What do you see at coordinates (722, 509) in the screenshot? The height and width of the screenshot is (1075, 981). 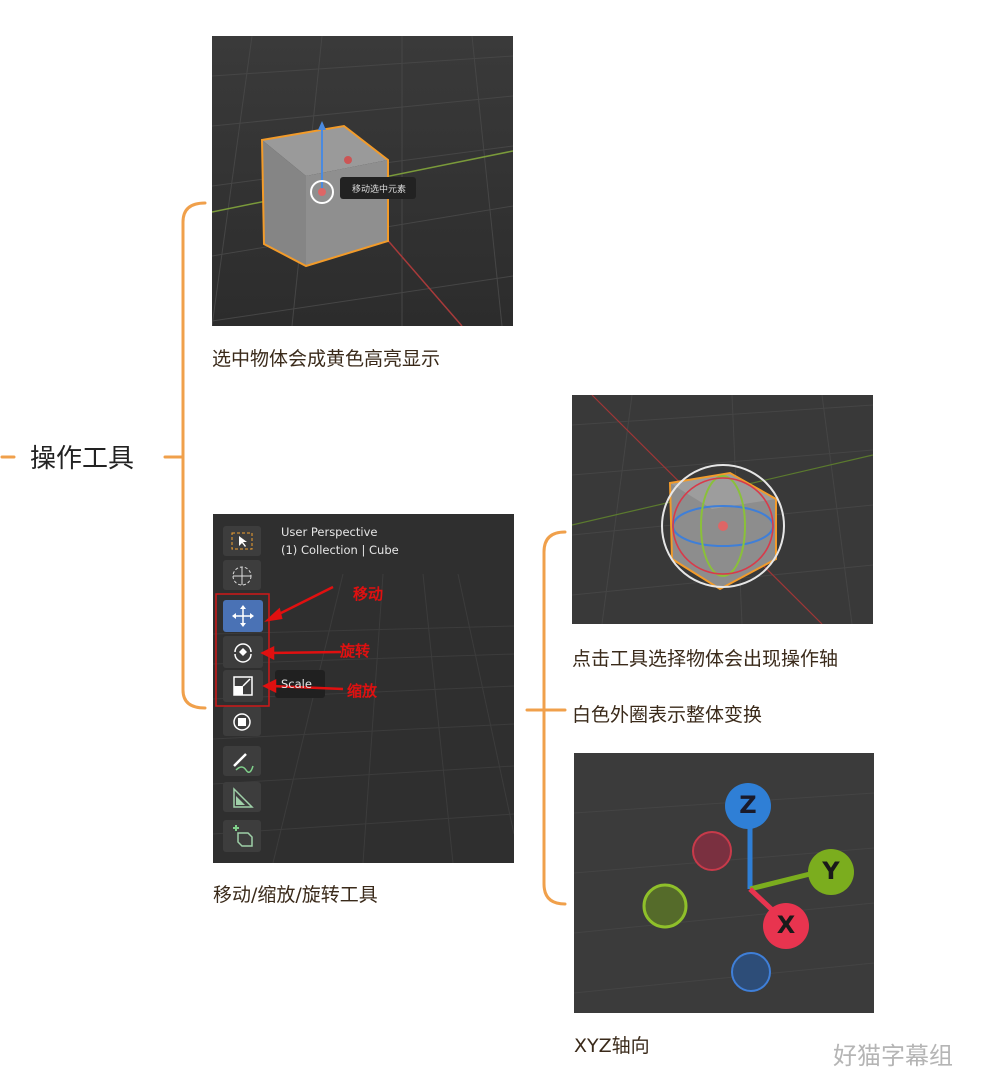 I see `gizmo-screenshot` at bounding box center [722, 509].